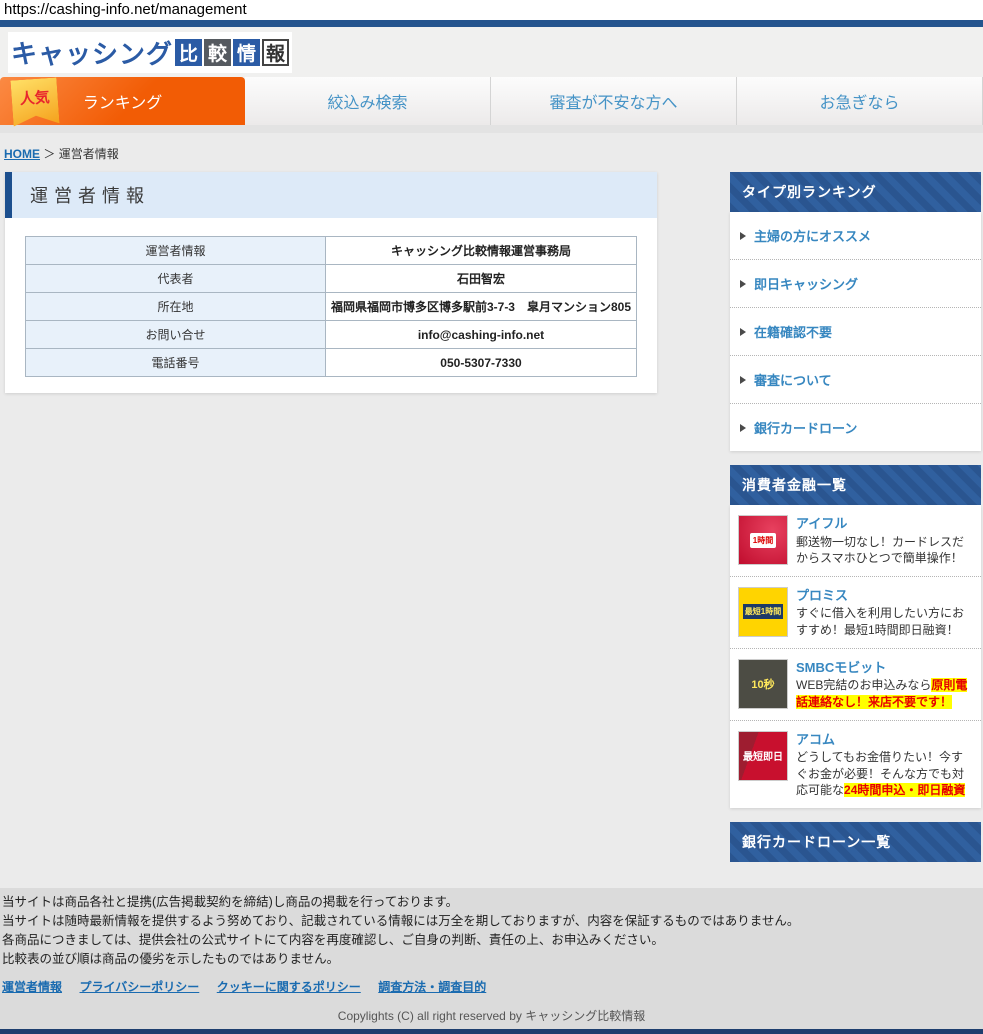 This screenshot has width=983, height=1034. Describe the element at coordinates (860, 101) in the screenshot. I see `nav-tab-urgent: お急ぎなら` at that location.